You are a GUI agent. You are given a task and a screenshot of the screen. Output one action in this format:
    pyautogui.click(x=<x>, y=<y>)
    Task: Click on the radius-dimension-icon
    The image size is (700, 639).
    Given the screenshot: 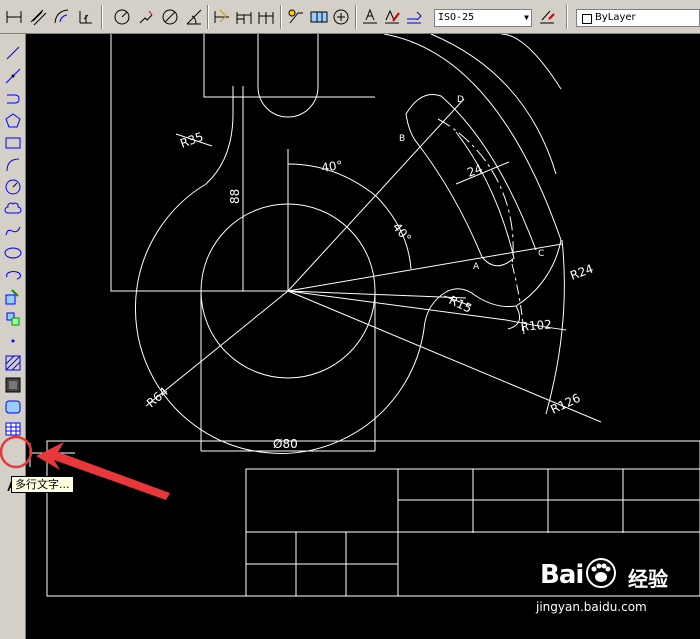 What is the action you would take?
    pyautogui.click(x=122, y=17)
    